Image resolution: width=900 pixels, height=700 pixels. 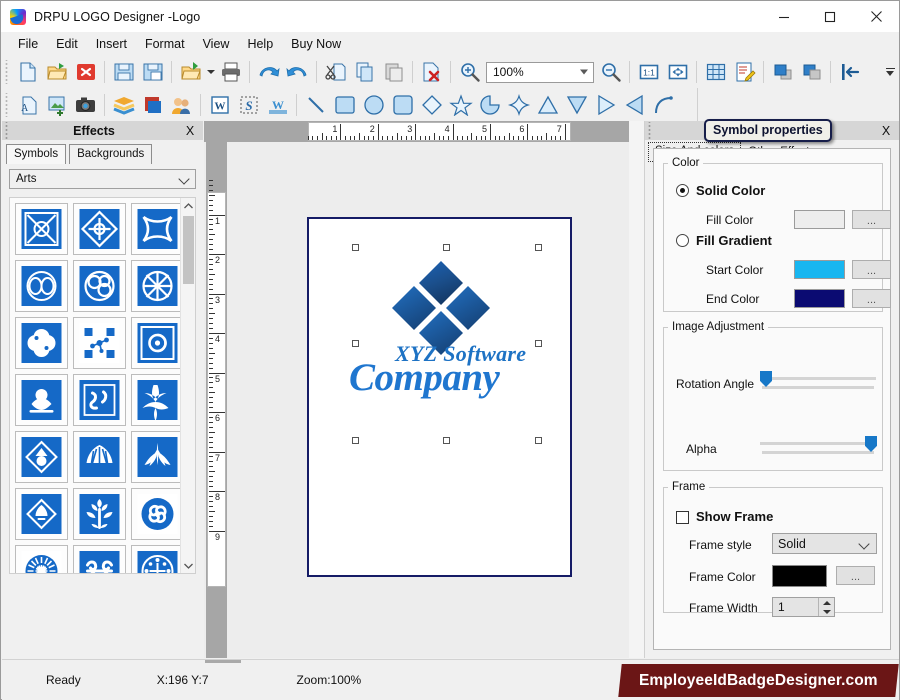 I want to click on paste-icon, so click(x=393, y=72).